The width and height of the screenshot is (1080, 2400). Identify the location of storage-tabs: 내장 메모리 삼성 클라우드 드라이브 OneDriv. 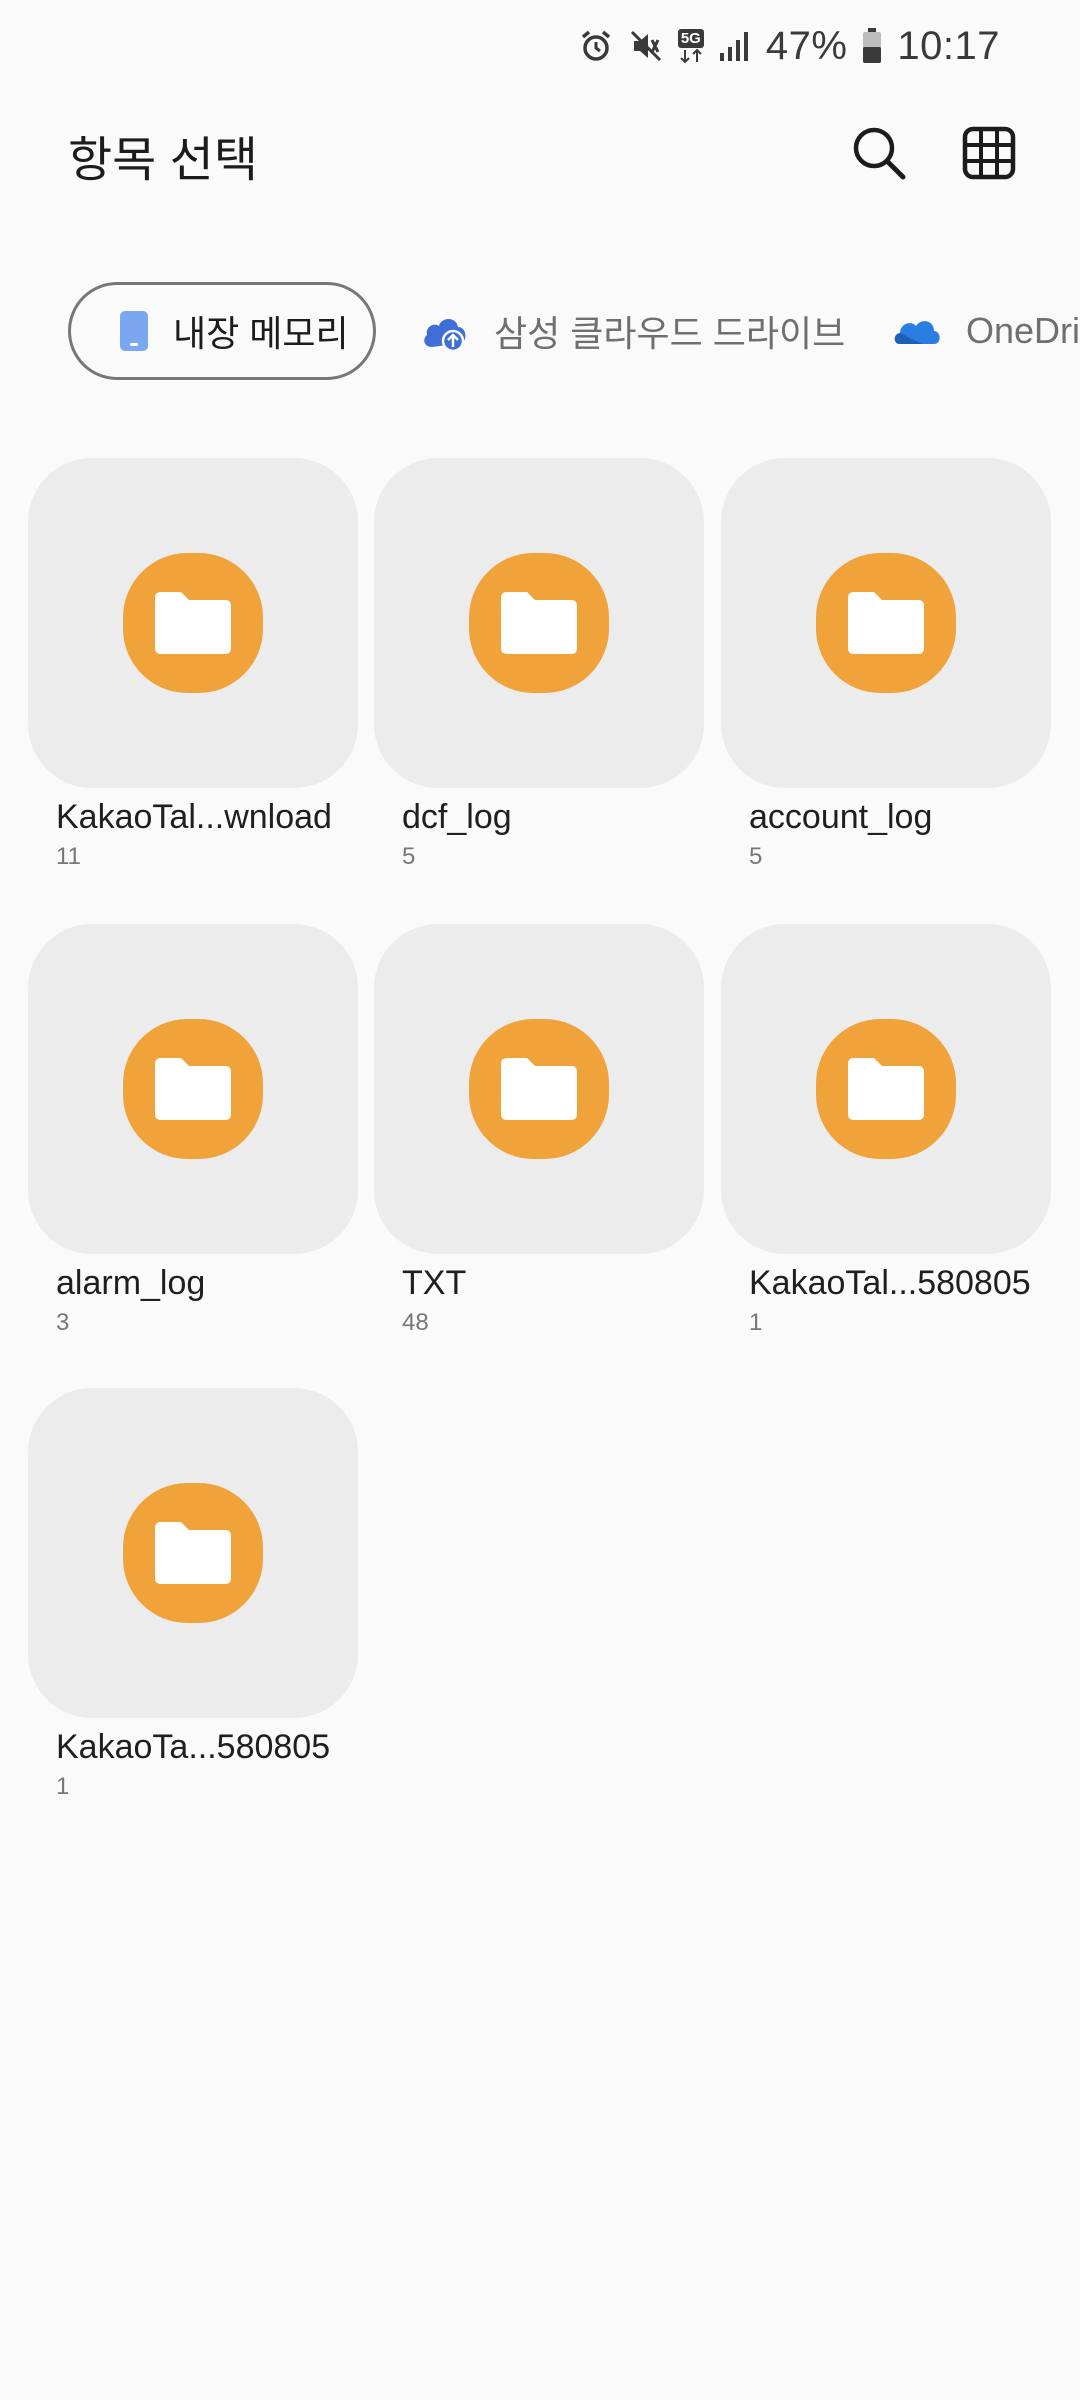
(540, 334).